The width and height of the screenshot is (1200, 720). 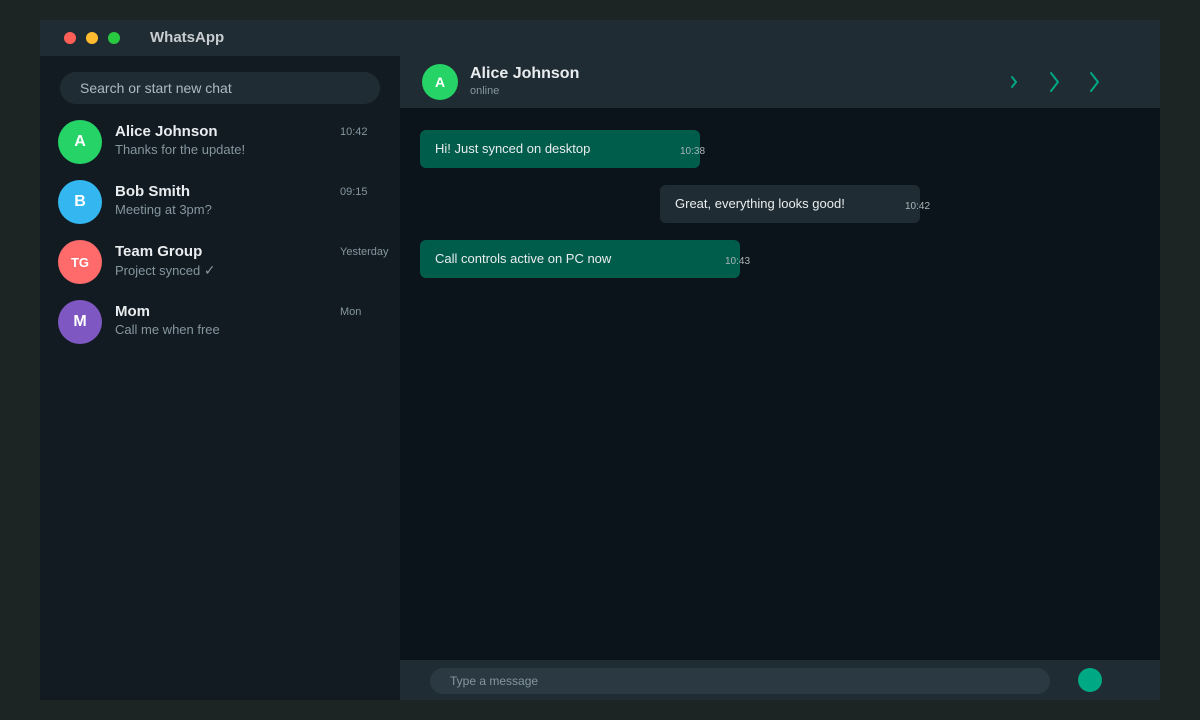 What do you see at coordinates (209, 270) in the screenshot?
I see `check-icon: ✓` at bounding box center [209, 270].